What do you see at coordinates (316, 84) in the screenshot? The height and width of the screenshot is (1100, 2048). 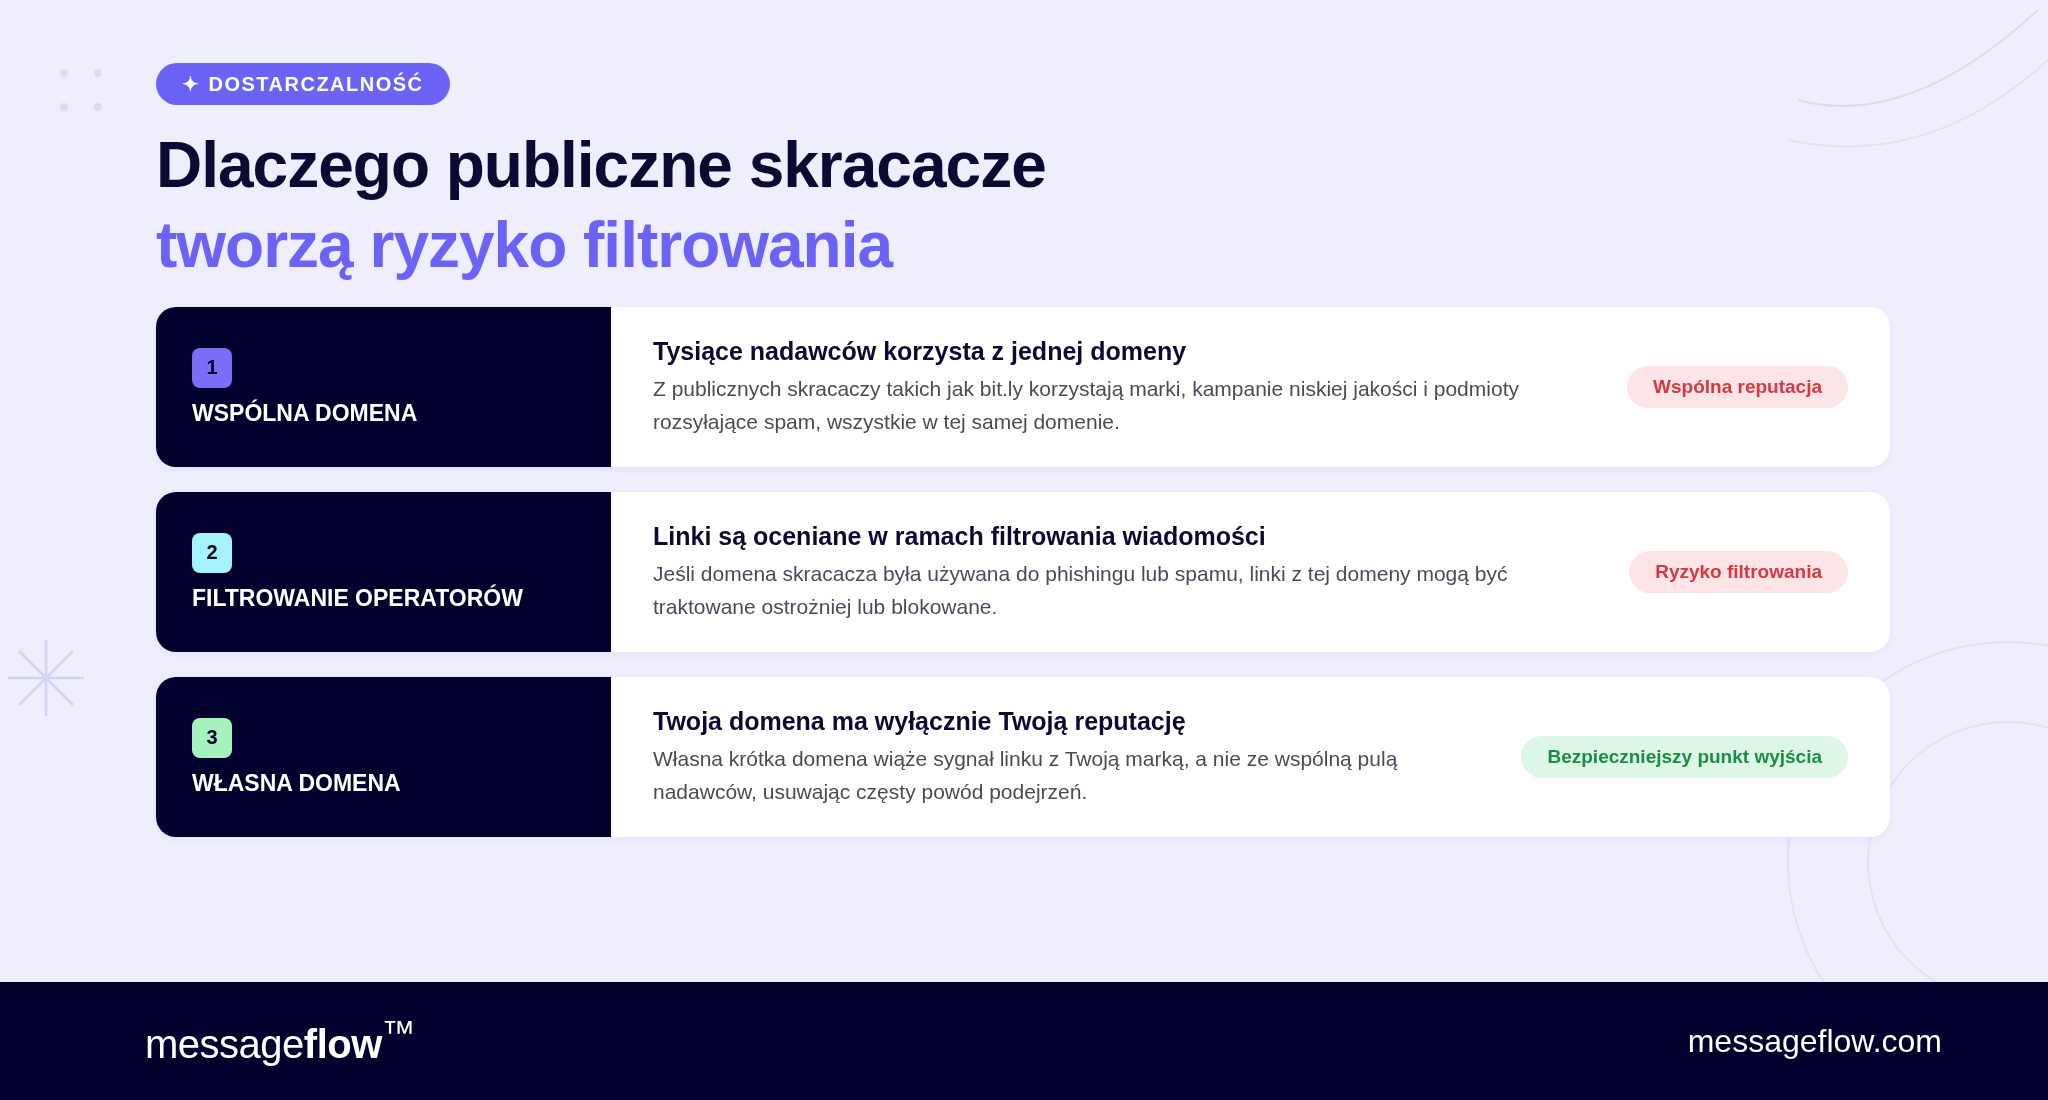 I see `category-label: DOSTARCZALNOŚĆ` at bounding box center [316, 84].